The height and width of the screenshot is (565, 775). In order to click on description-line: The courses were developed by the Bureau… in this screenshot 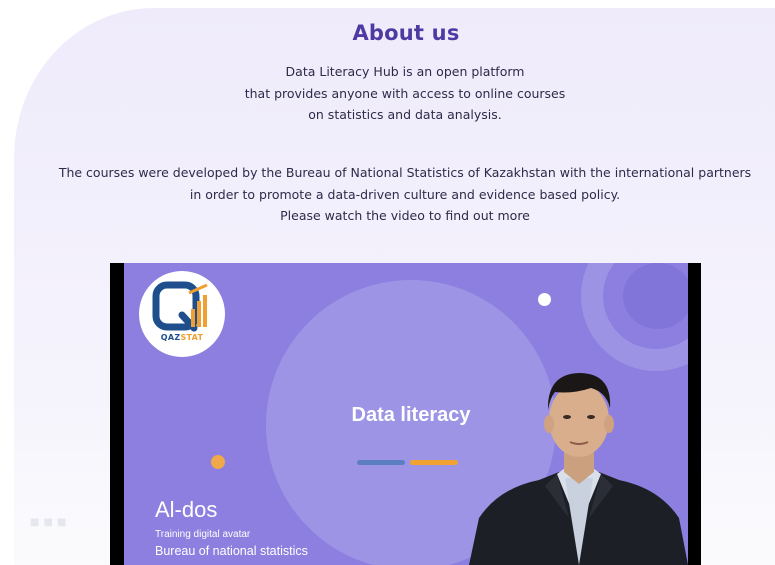, I will do `click(405, 172)`.